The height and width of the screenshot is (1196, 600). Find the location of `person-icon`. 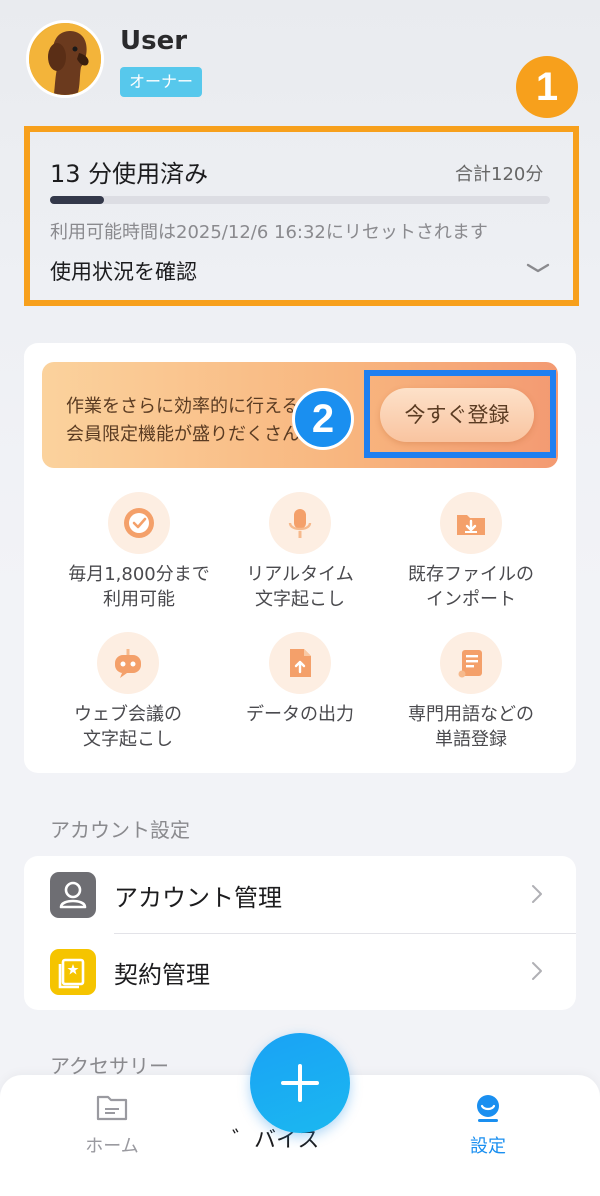

person-icon is located at coordinates (73, 895).